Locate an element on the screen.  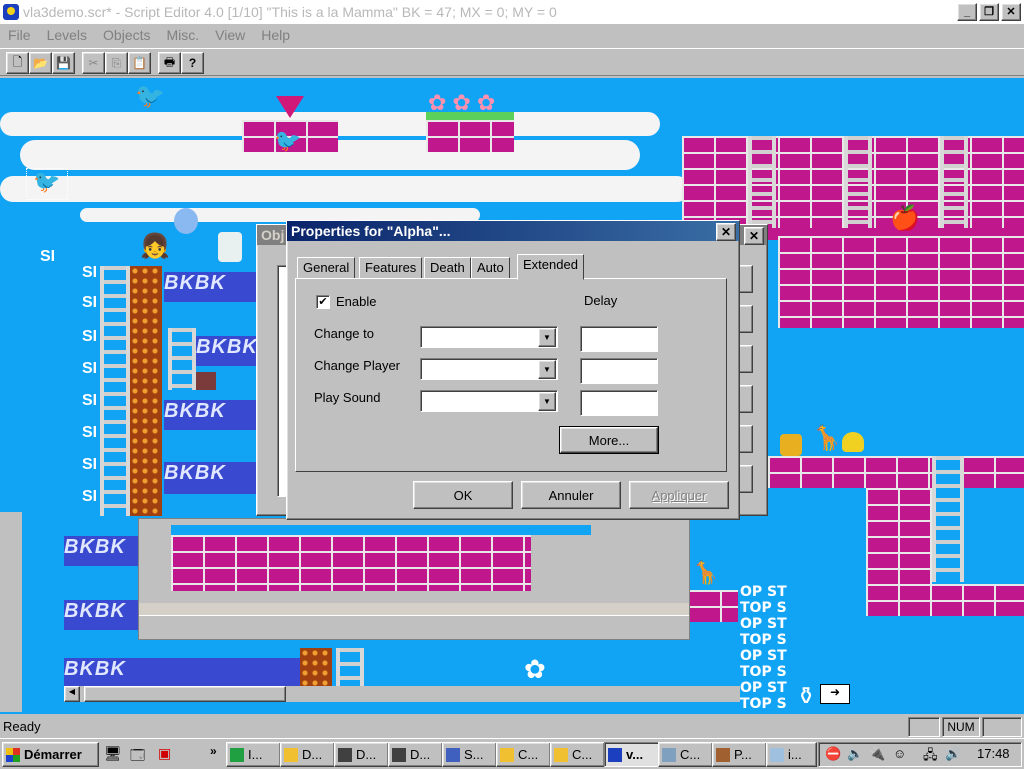
play-sound-select: ▼ is located at coordinates (489, 401).